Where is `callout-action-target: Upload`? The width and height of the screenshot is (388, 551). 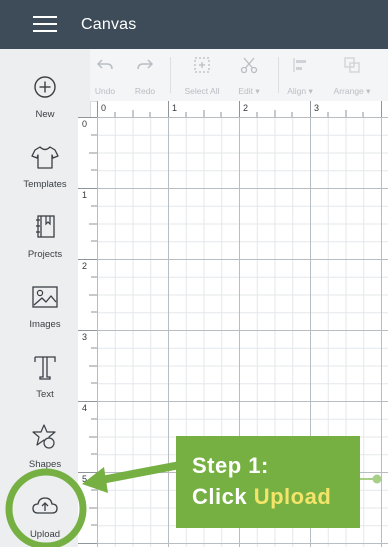
callout-action-target: Upload is located at coordinates (292, 496).